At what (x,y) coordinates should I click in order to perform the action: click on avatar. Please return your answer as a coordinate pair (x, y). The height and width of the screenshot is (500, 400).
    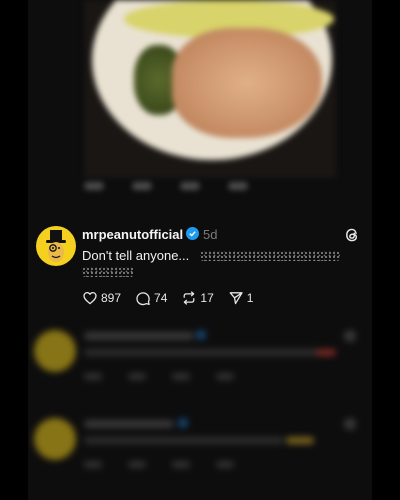
    Looking at the image, I should click on (56, 246).